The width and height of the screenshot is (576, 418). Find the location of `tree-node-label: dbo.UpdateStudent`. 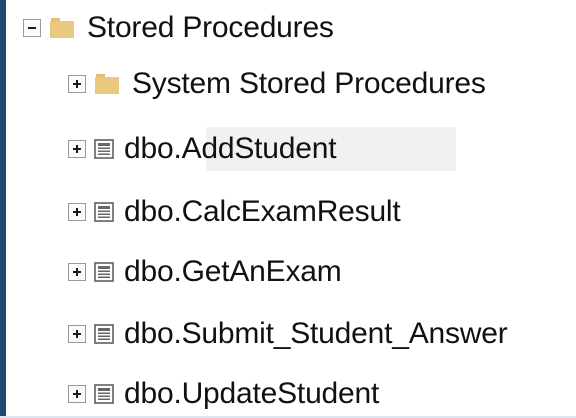

tree-node-label: dbo.UpdateStudent is located at coordinates (252, 393).